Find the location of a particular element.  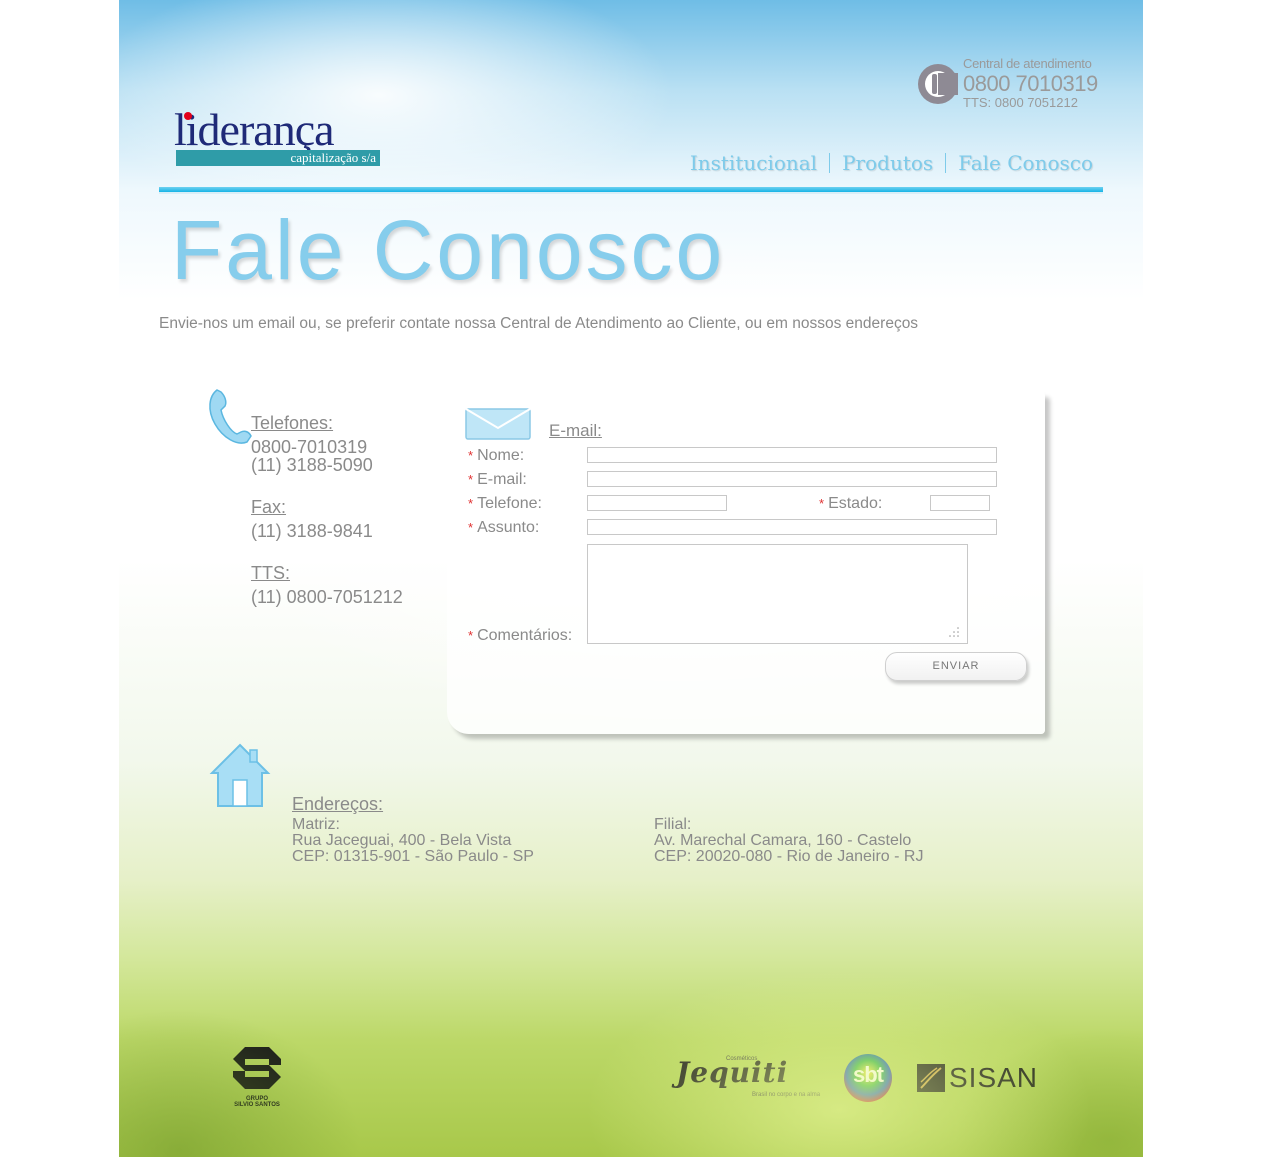

call-center-icon is located at coordinates (938, 84).